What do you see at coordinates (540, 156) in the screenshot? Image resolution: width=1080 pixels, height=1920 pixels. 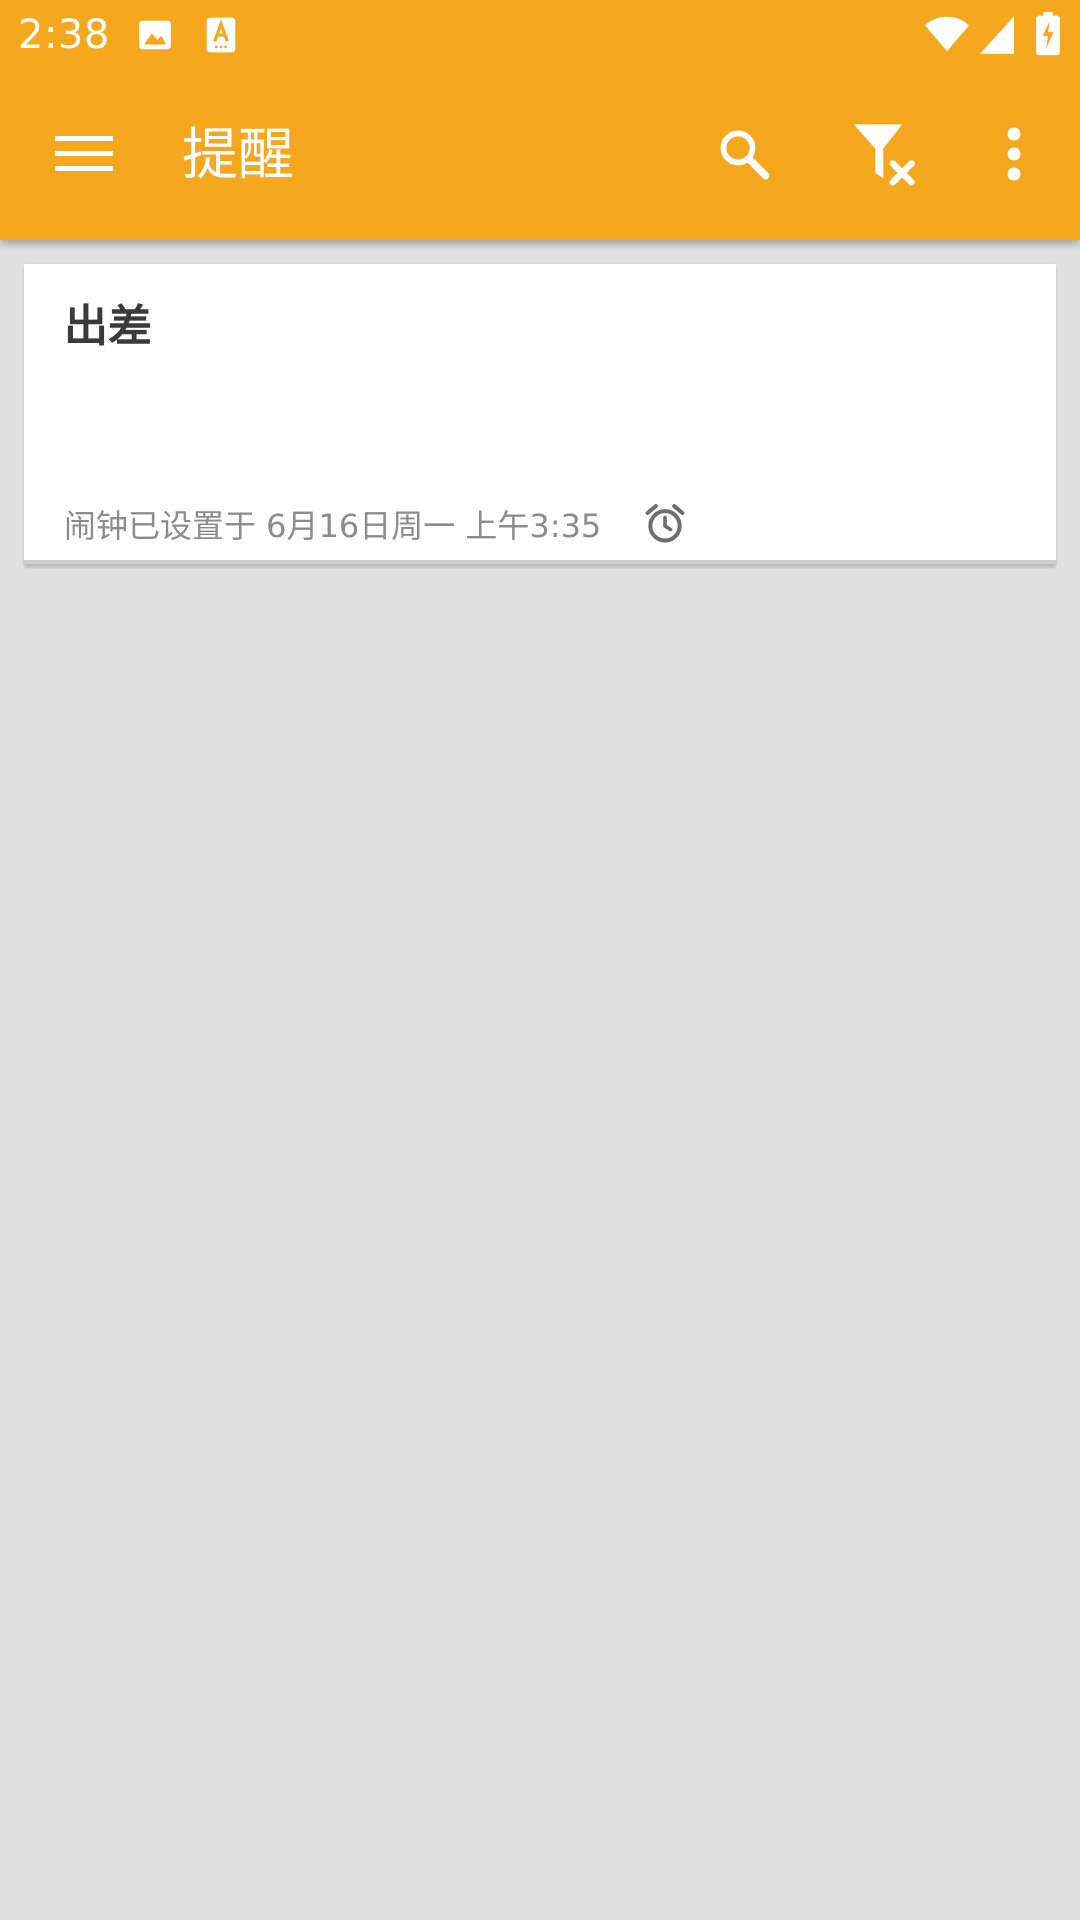 I see `toolbar: 提醒` at bounding box center [540, 156].